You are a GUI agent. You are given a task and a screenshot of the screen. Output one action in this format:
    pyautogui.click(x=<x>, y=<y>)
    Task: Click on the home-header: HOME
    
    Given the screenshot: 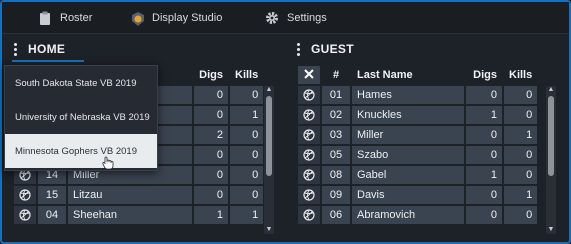 What is the action you would take?
    pyautogui.click(x=39, y=49)
    